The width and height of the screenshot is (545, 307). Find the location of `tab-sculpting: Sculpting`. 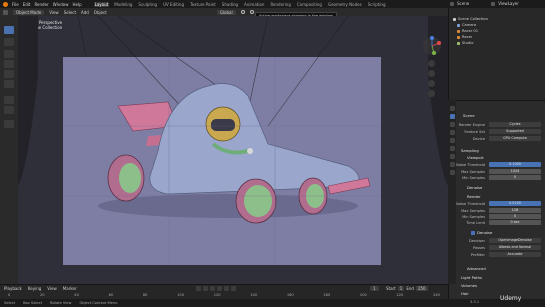

tab-sculpting: Sculpting is located at coordinates (147, 4).